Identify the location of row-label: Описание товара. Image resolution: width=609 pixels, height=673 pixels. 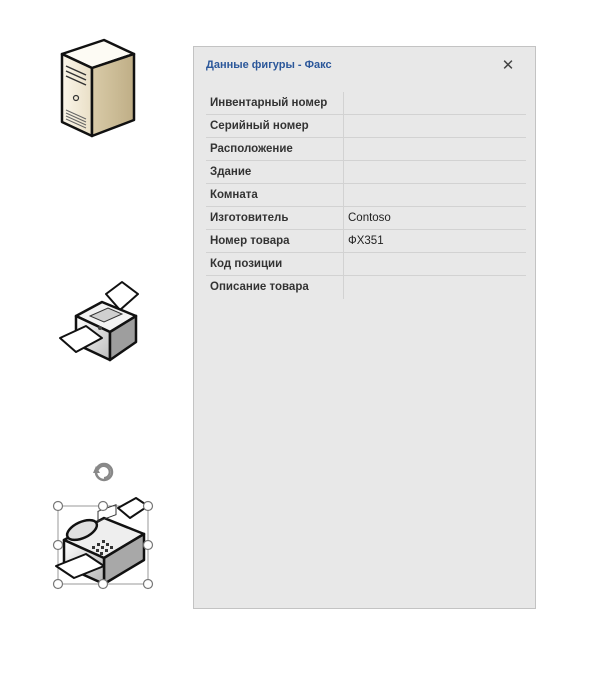
(259, 287).